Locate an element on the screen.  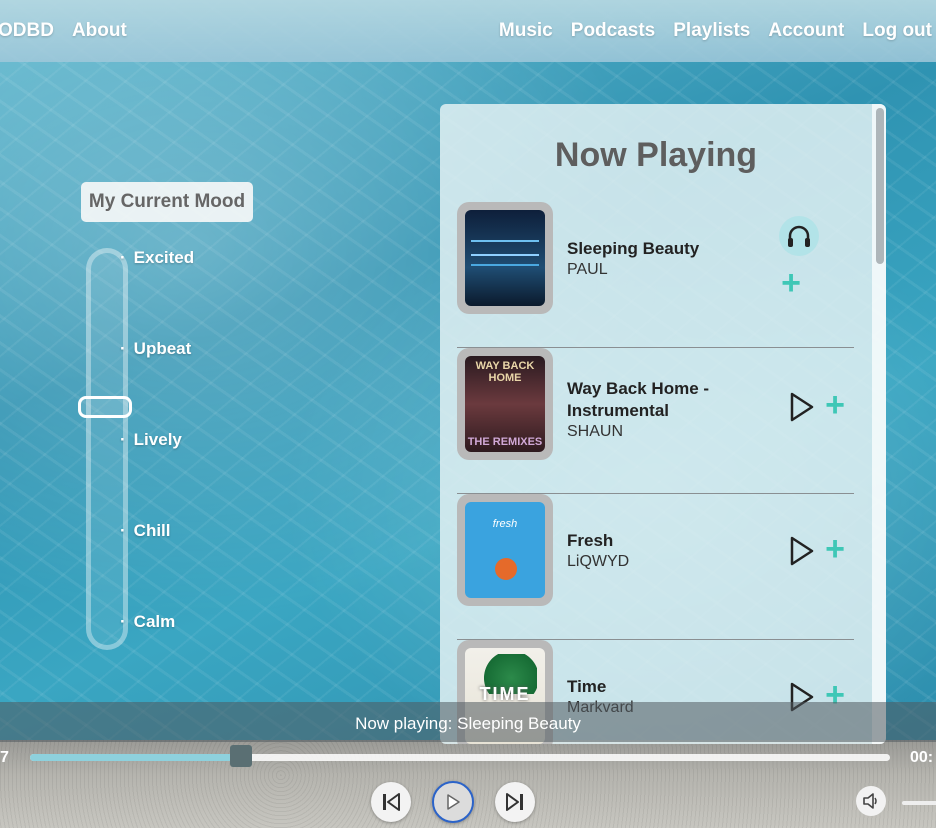
nav-account: Account is located at coordinates (806, 31).